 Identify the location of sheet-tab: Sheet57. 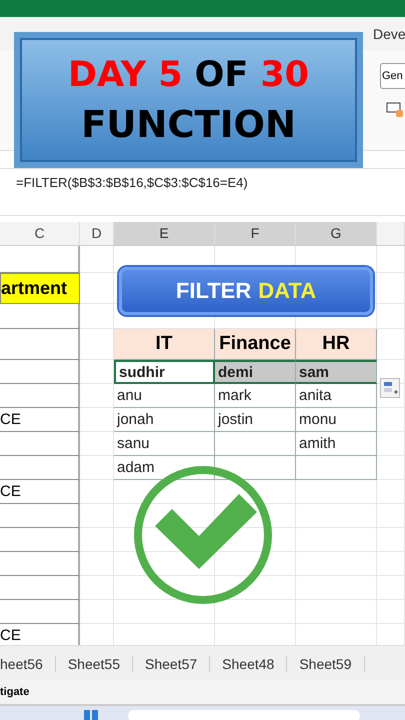
(171, 664).